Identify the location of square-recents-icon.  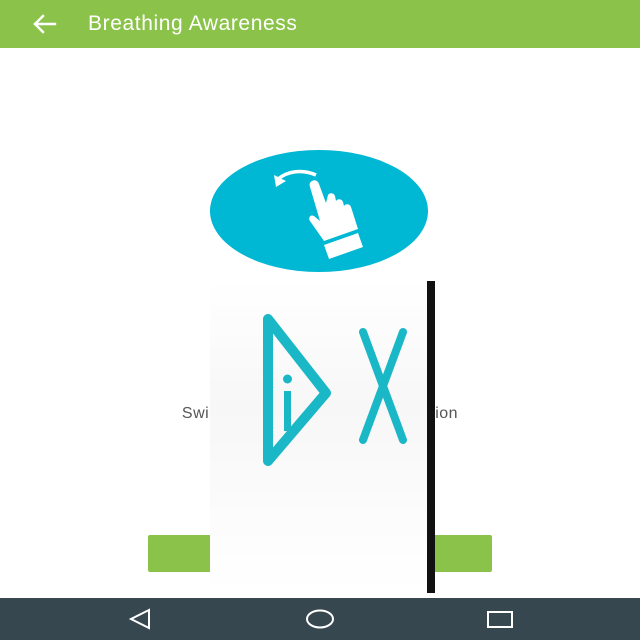
(500, 619).